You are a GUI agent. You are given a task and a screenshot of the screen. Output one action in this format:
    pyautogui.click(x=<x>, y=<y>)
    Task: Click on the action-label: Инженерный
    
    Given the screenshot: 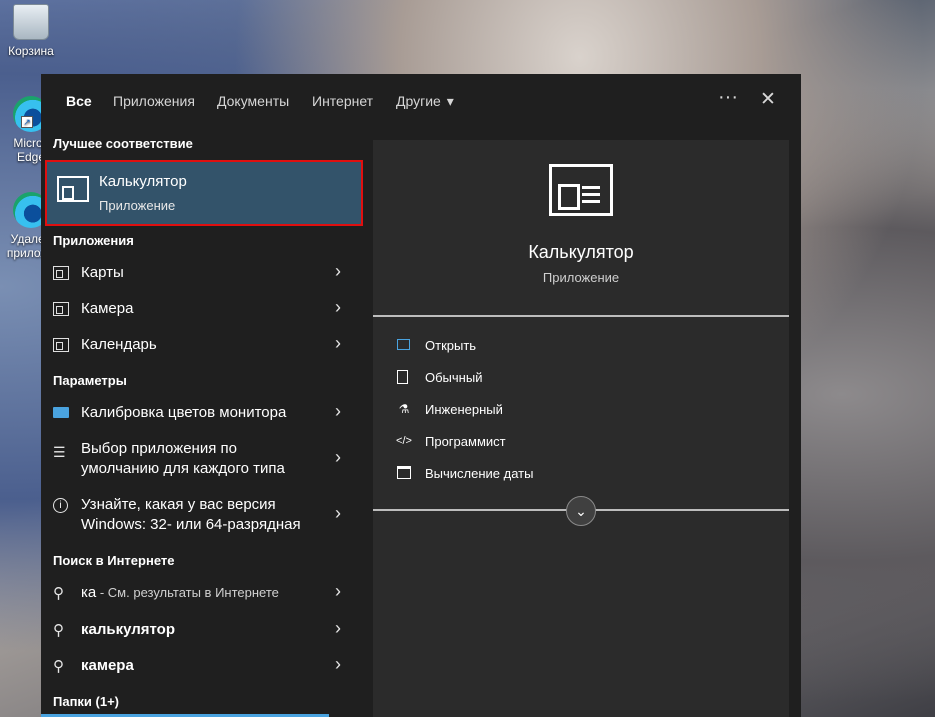 What is the action you would take?
    pyautogui.click(x=464, y=409)
    